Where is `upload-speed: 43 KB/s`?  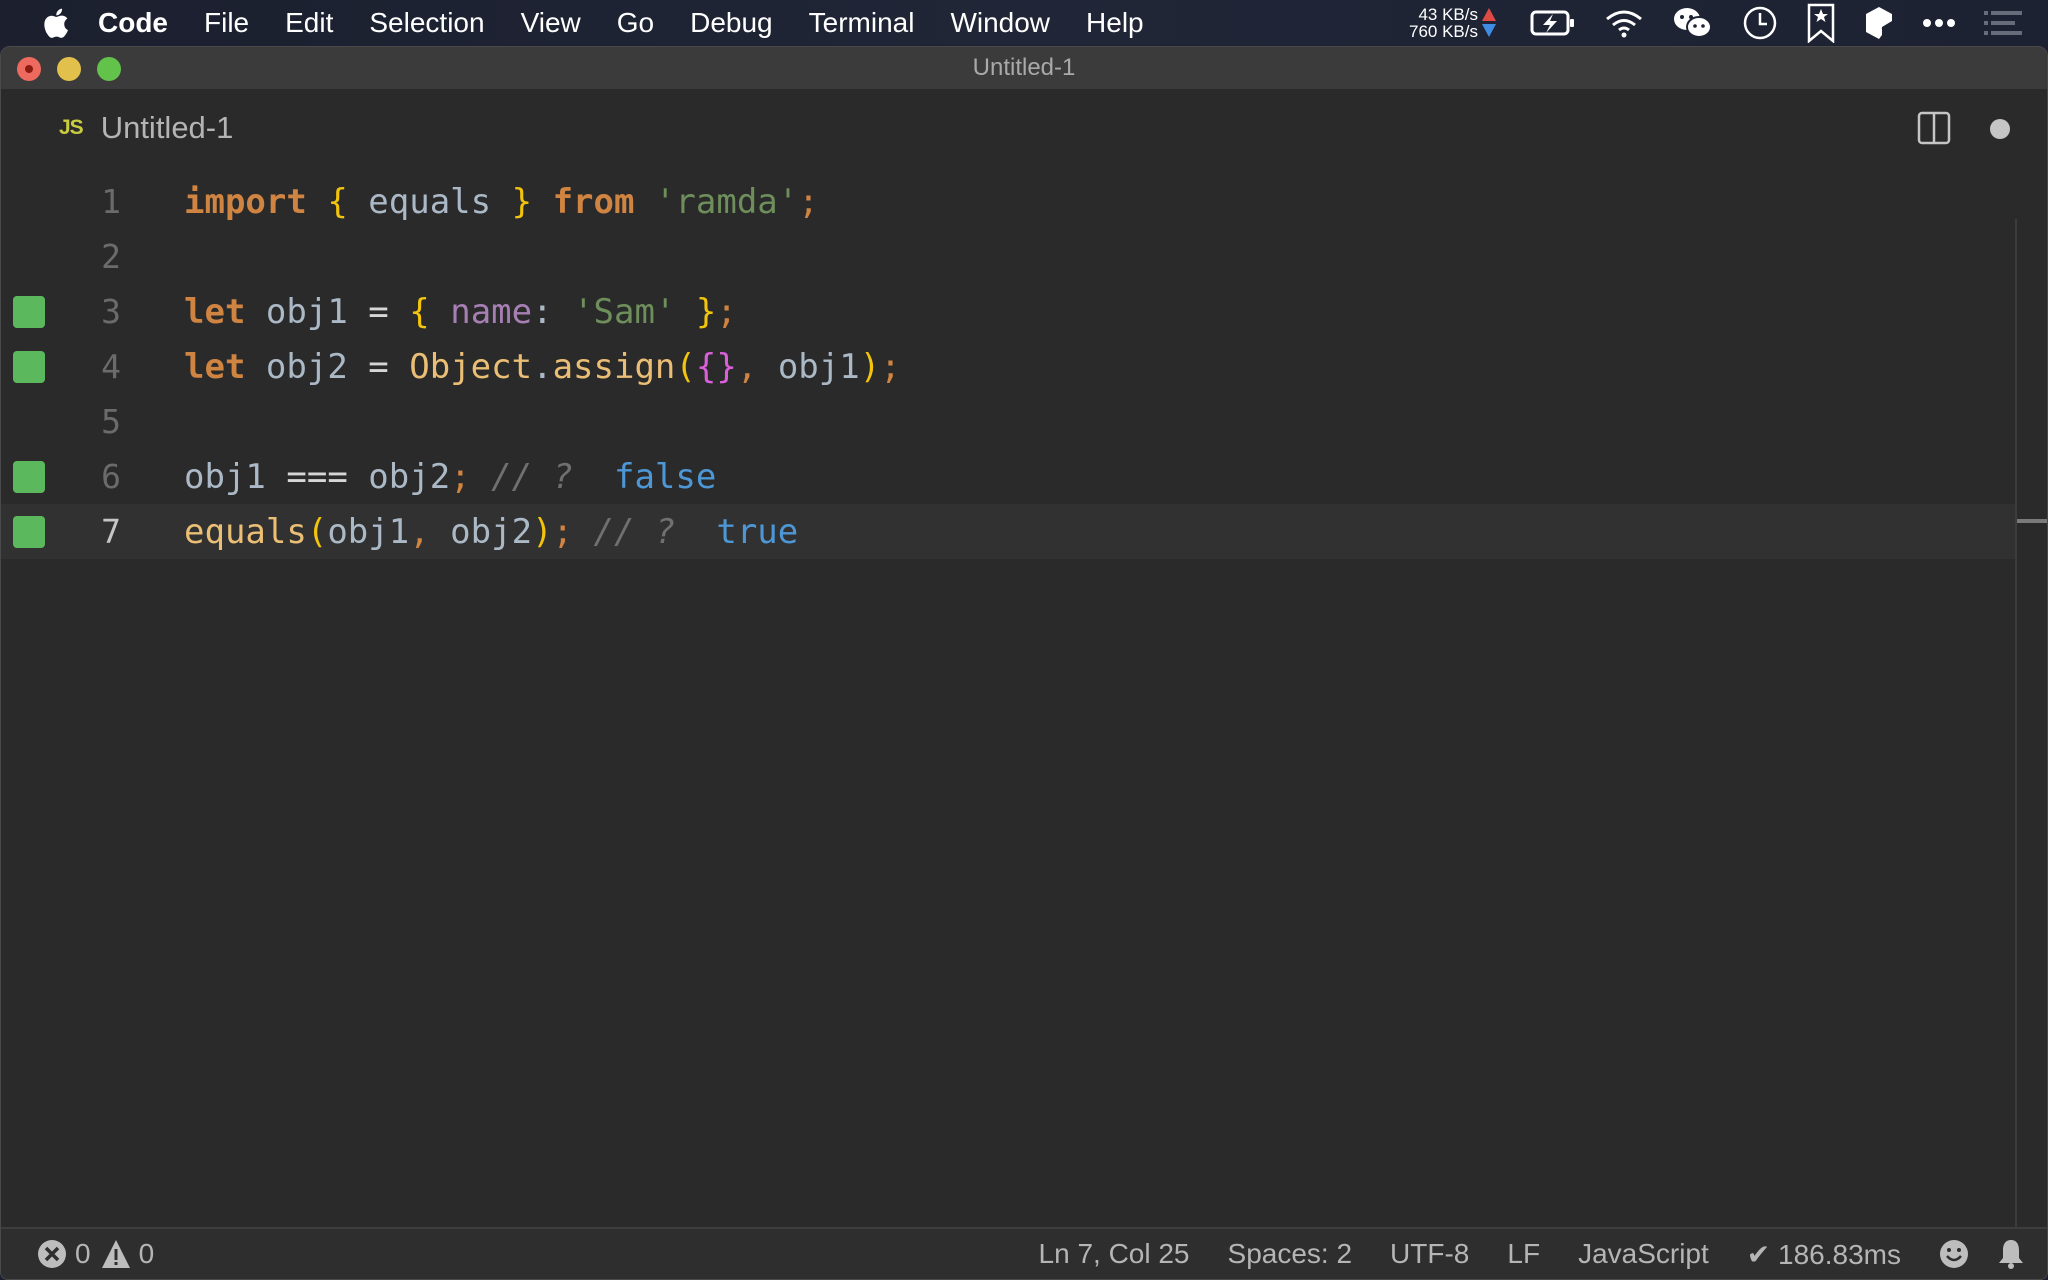 upload-speed: 43 KB/s is located at coordinates (1448, 14).